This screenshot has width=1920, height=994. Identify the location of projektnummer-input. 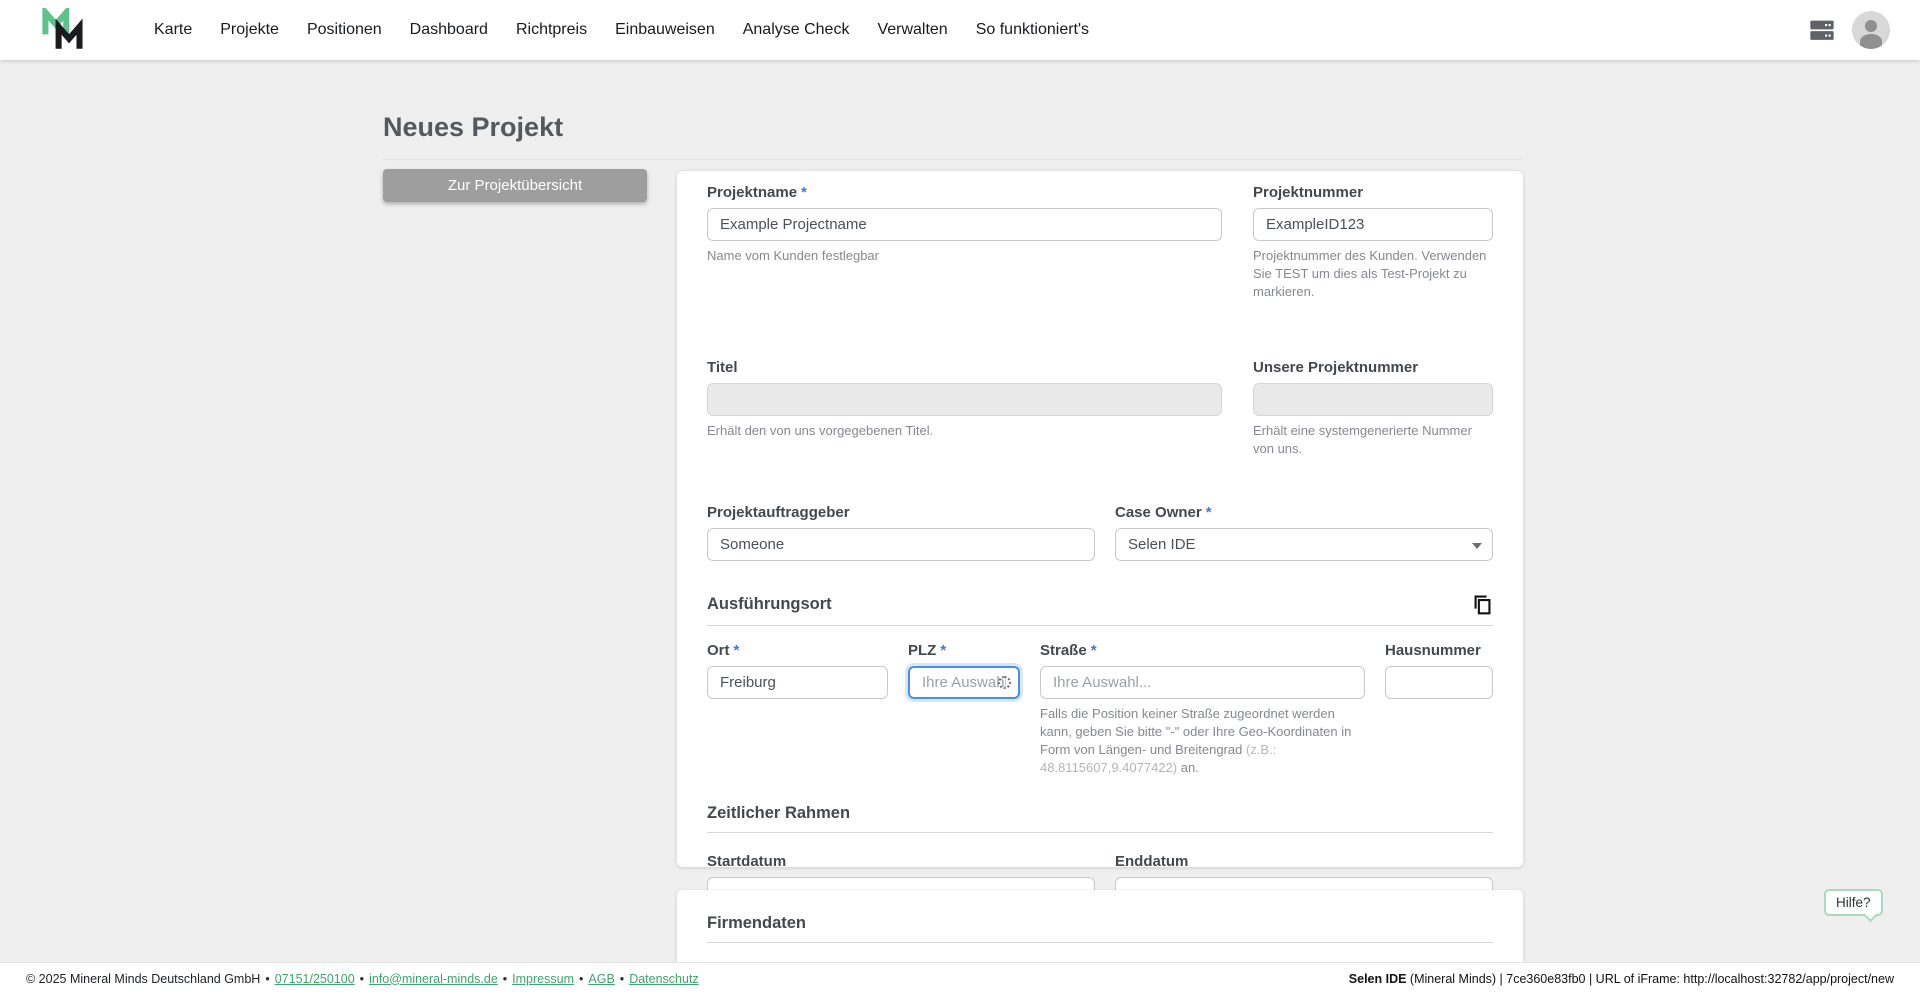
(1373, 224).